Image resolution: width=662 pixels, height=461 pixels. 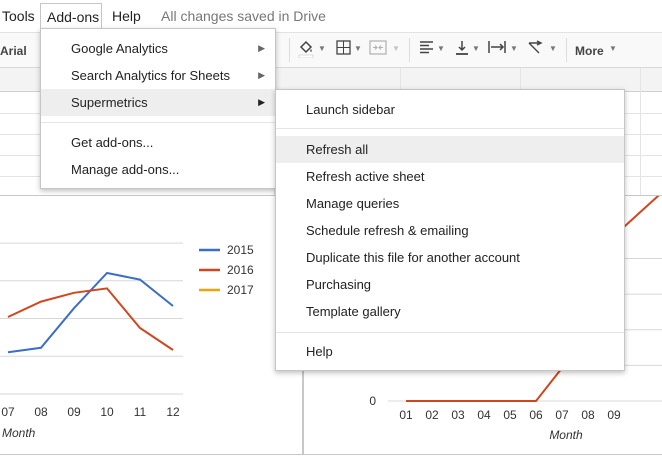 I want to click on legend-label: 2015, so click(x=240, y=250).